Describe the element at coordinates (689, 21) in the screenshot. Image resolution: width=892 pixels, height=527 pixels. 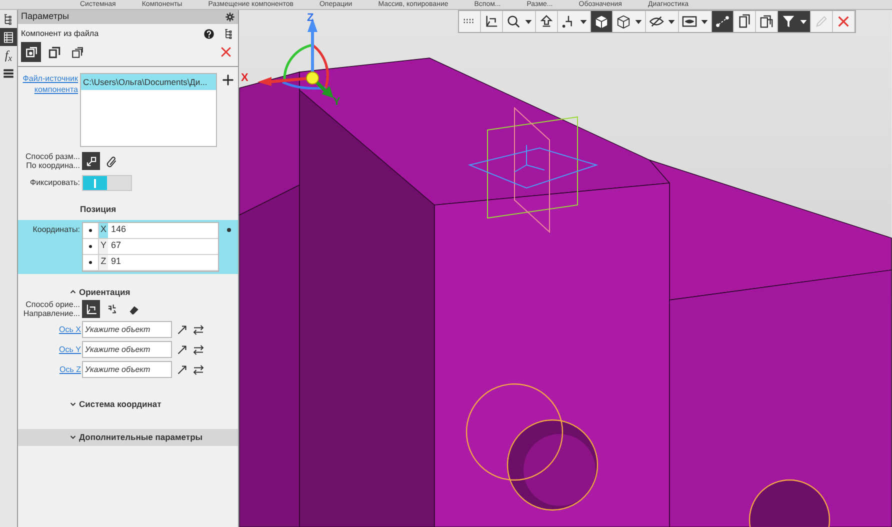
I see `eye-icon` at that location.